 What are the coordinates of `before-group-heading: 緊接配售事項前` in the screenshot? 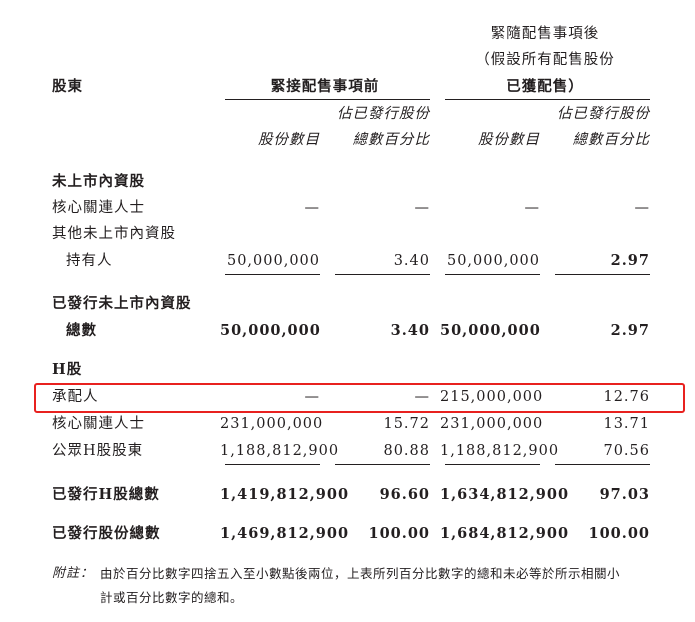 It's located at (325, 86).